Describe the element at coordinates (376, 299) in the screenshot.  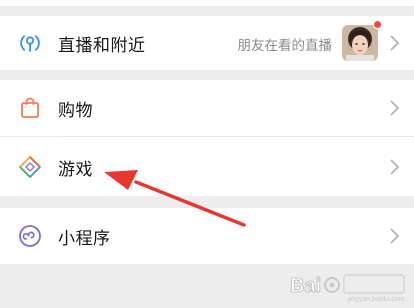
I see `svg-text: jingyan.baidu.com` at that location.